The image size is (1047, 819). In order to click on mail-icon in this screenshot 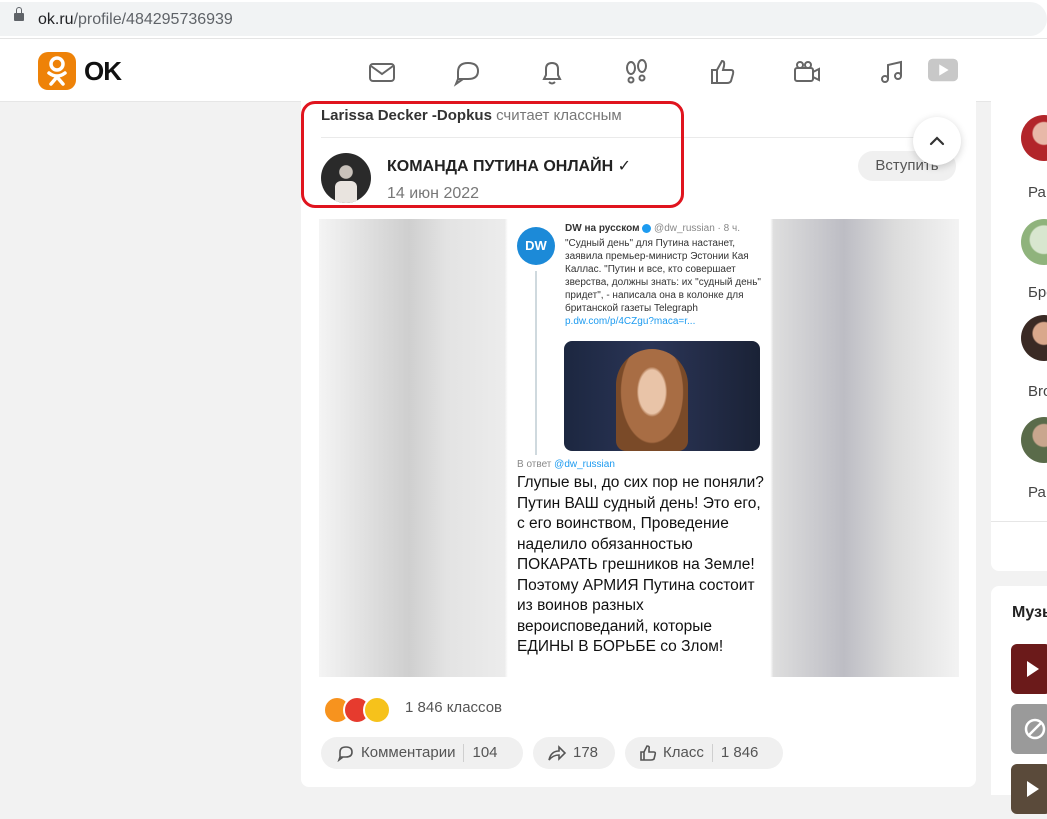, I will do `click(382, 72)`.